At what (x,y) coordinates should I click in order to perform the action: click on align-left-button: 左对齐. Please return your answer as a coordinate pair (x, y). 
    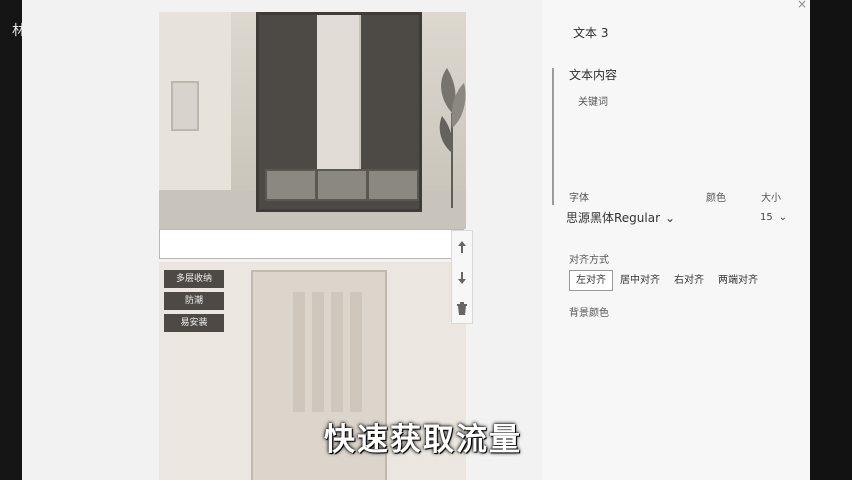
    Looking at the image, I should click on (591, 280).